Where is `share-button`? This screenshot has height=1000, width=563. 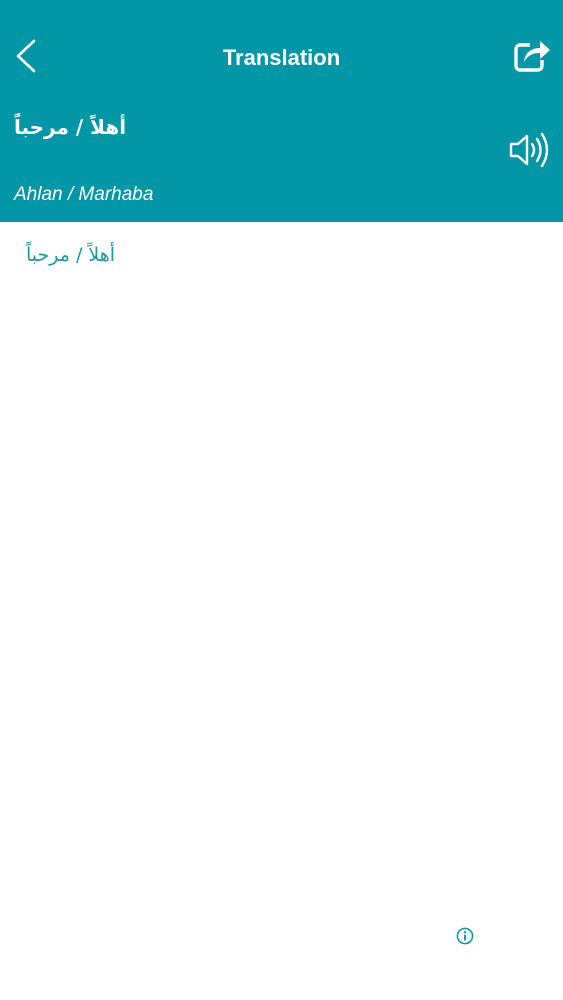 share-button is located at coordinates (532, 55).